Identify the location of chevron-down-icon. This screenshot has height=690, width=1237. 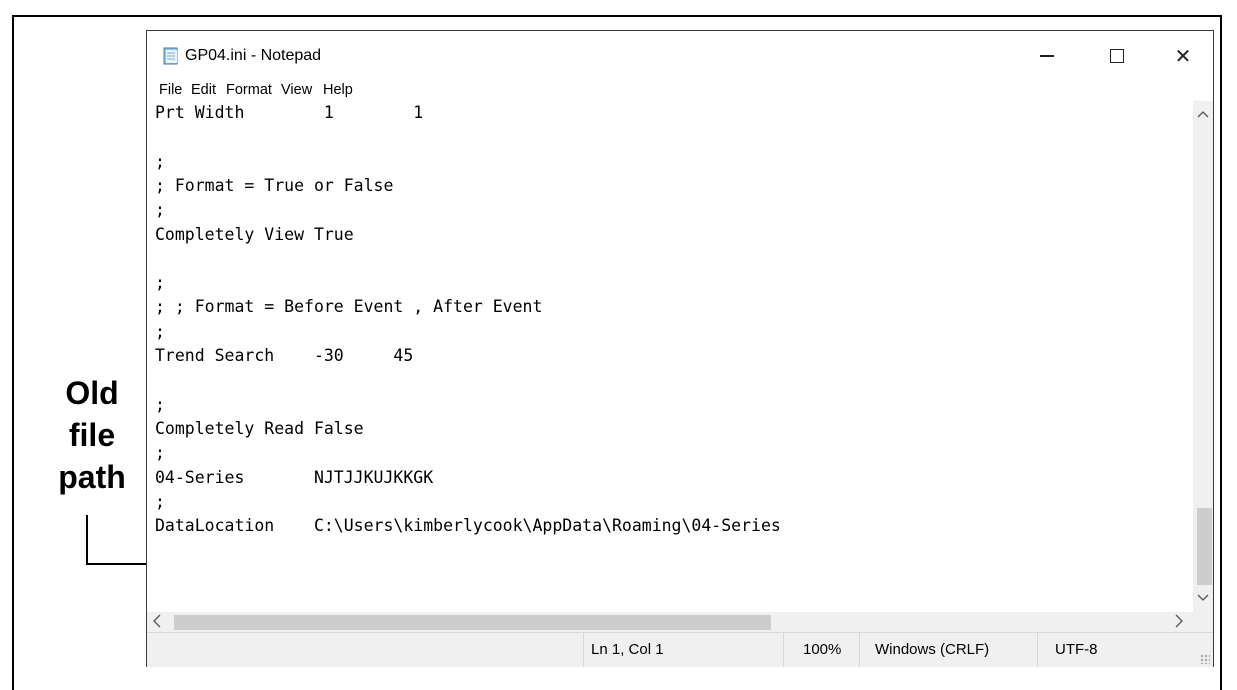
(1203, 601).